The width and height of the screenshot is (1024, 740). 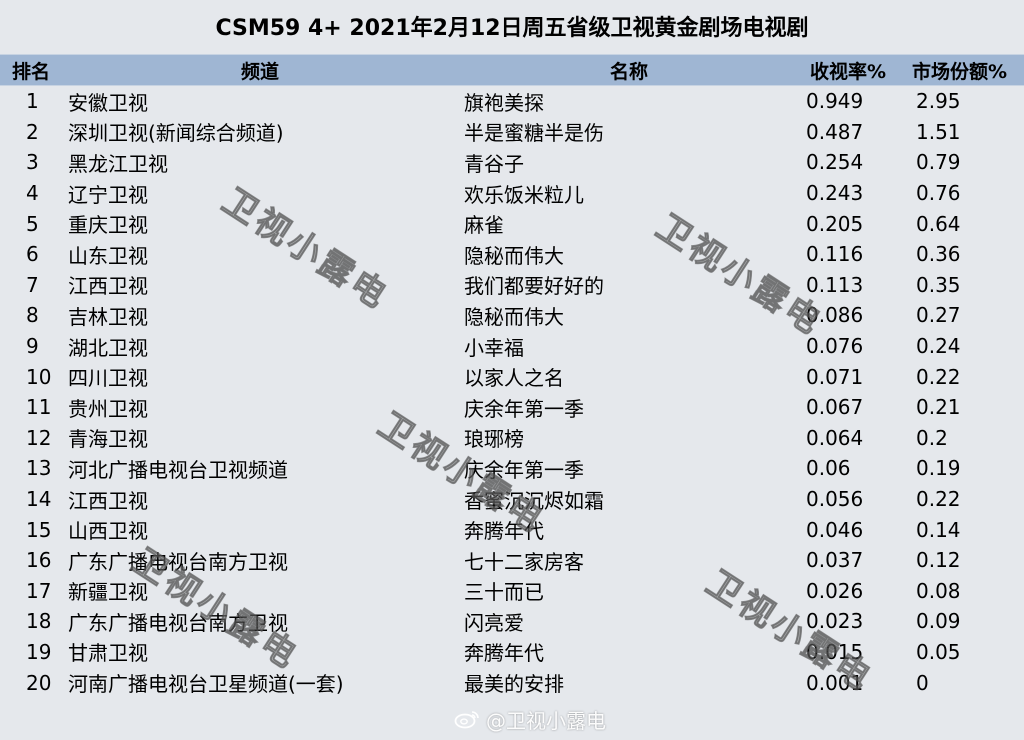 What do you see at coordinates (938, 131) in the screenshot?
I see `cell-share: 1.51` at bounding box center [938, 131].